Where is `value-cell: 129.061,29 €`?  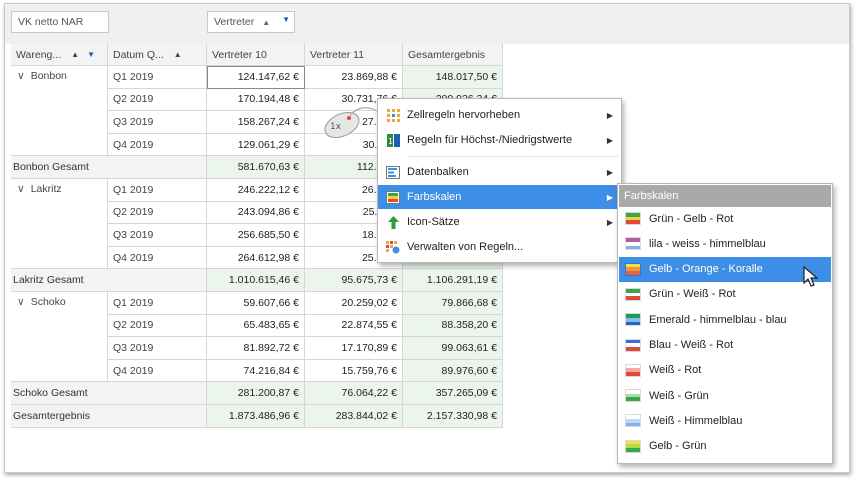
value-cell: 129.061,29 € is located at coordinates (256, 145).